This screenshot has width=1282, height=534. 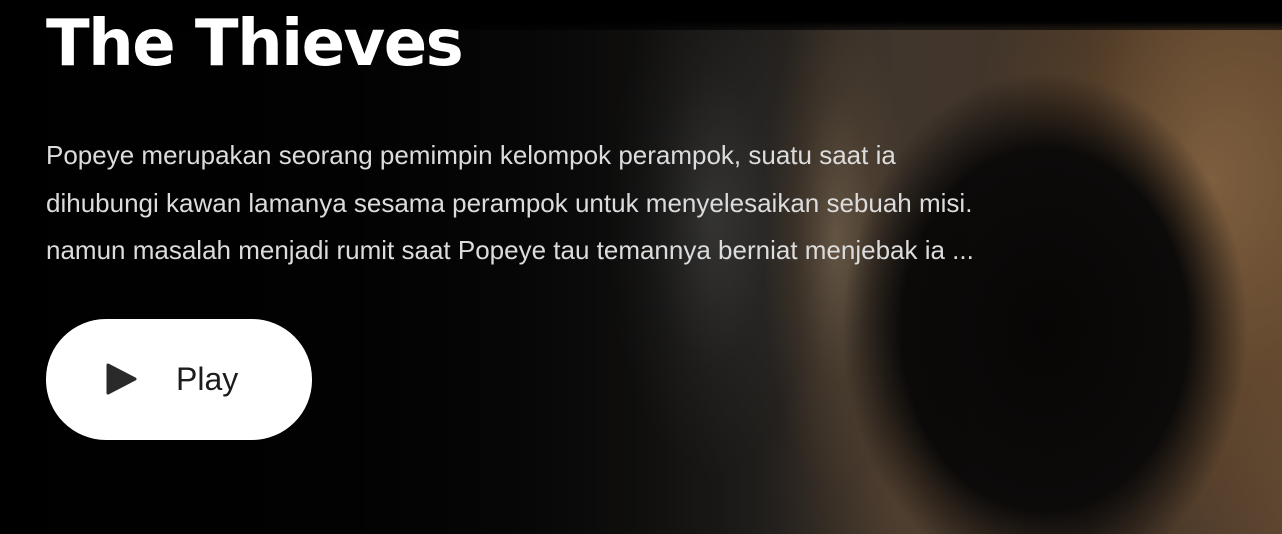 What do you see at coordinates (207, 379) in the screenshot?
I see `play-button-label: Play` at bounding box center [207, 379].